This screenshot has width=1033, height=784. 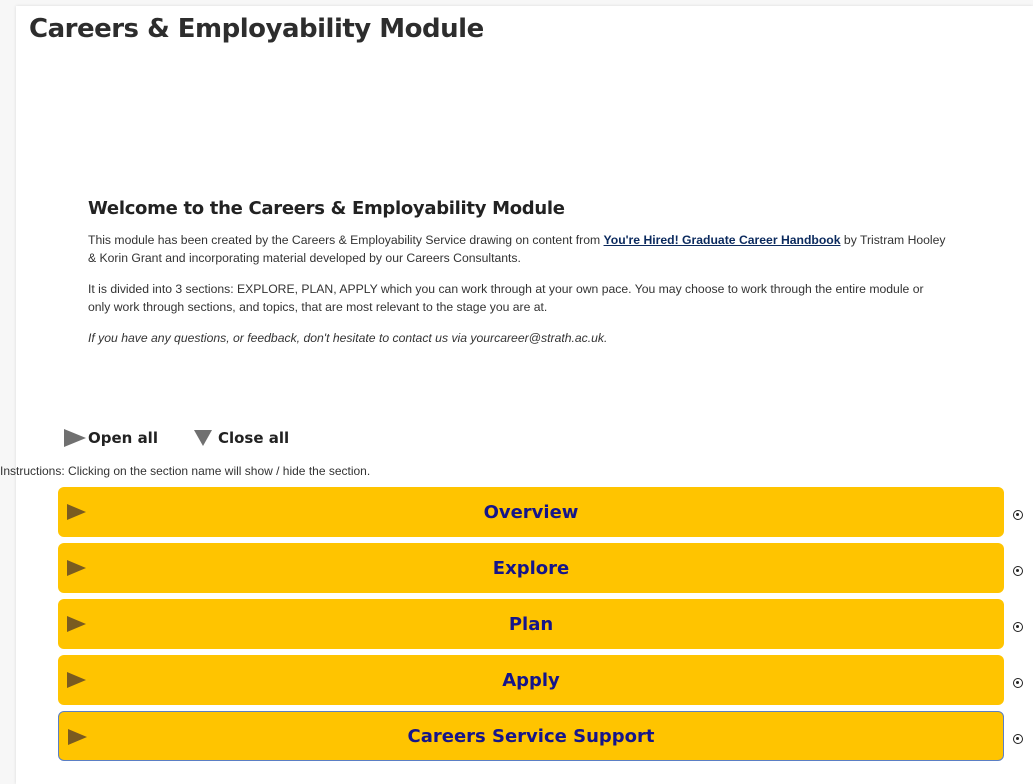 I want to click on section-toggle-apply: Apply, so click(x=531, y=680).